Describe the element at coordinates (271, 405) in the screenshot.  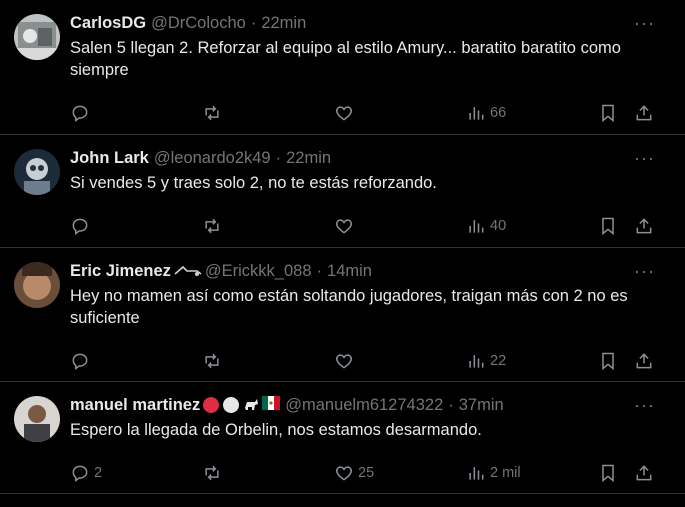
I see `mexico-flag-emoji-icon` at that location.